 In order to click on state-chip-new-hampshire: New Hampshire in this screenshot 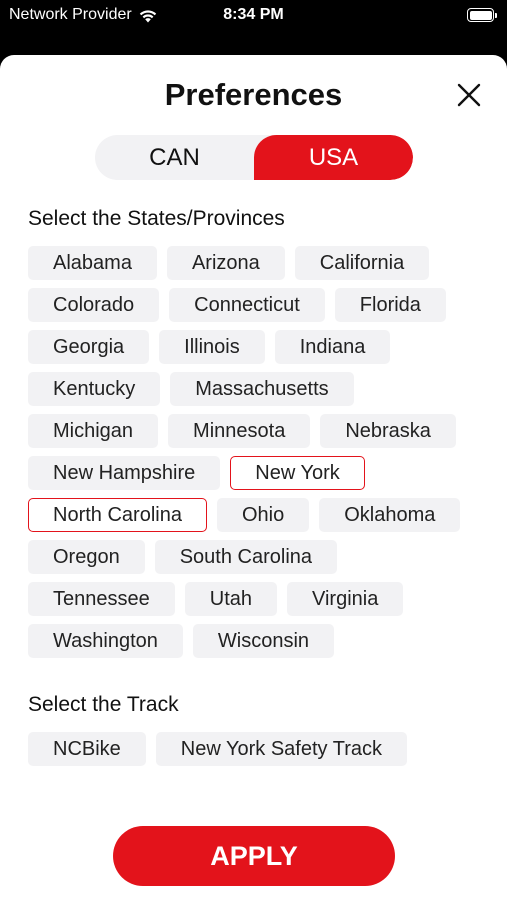, I will do `click(124, 473)`.